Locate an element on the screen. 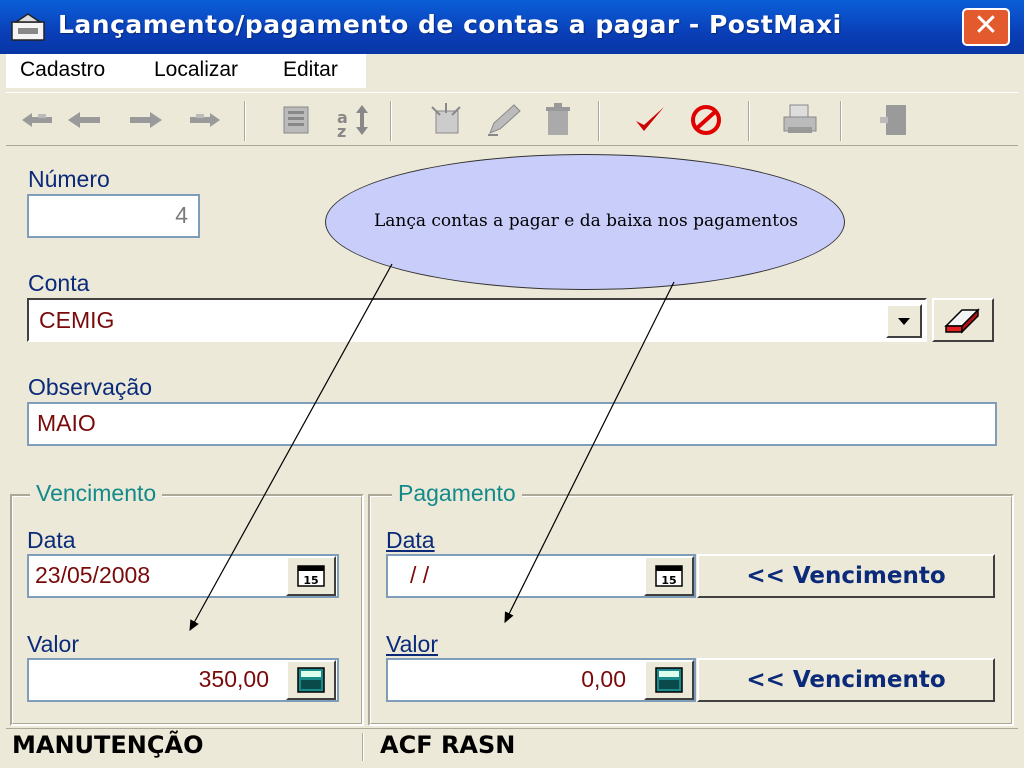 The image size is (1024, 768). print-icon is located at coordinates (800, 120).